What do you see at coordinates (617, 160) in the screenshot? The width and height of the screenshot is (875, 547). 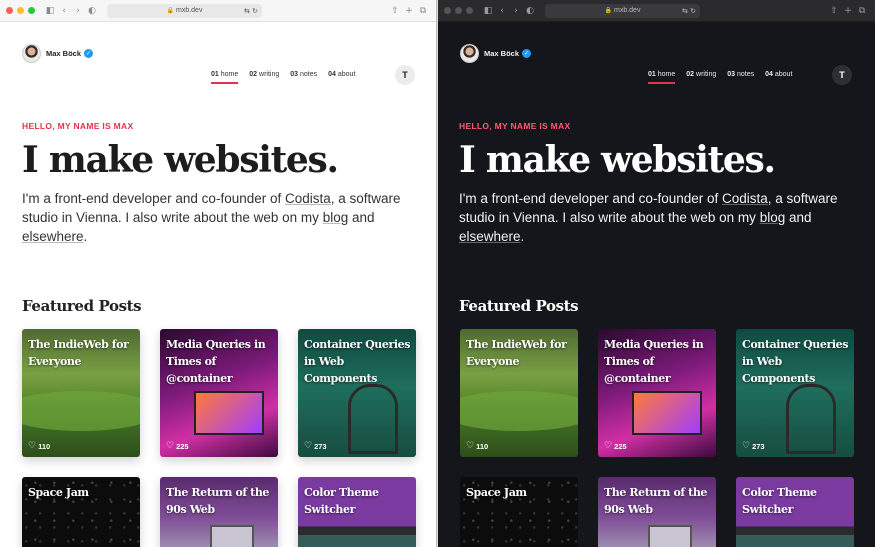 I see `hero-headline: I make websites.` at bounding box center [617, 160].